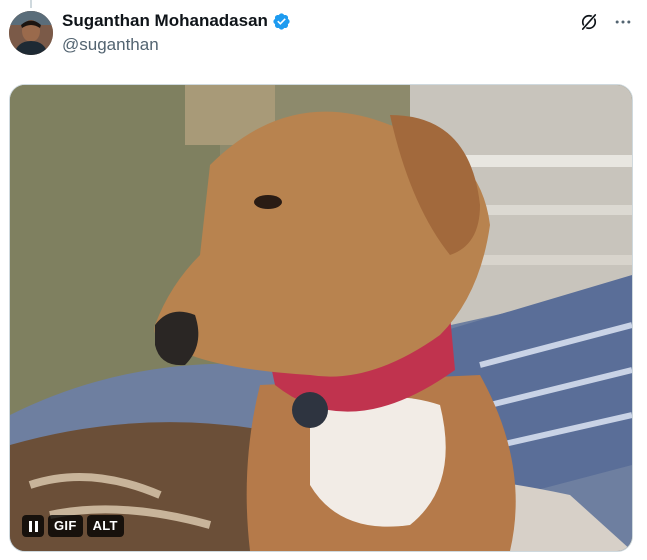  What do you see at coordinates (281, 21) in the screenshot?
I see `verified-badge-icon` at bounding box center [281, 21].